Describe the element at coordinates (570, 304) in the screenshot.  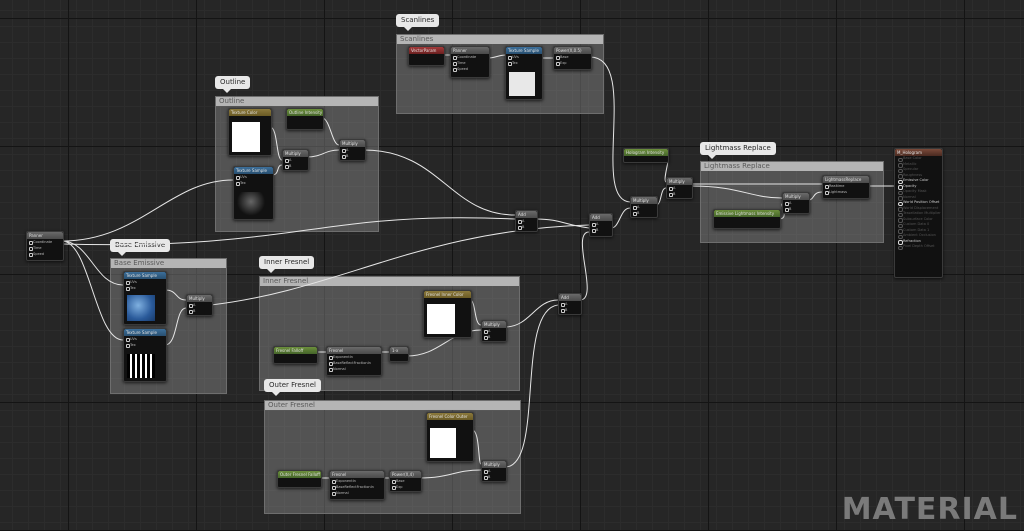
I see `add3-node: Add A B` at that location.